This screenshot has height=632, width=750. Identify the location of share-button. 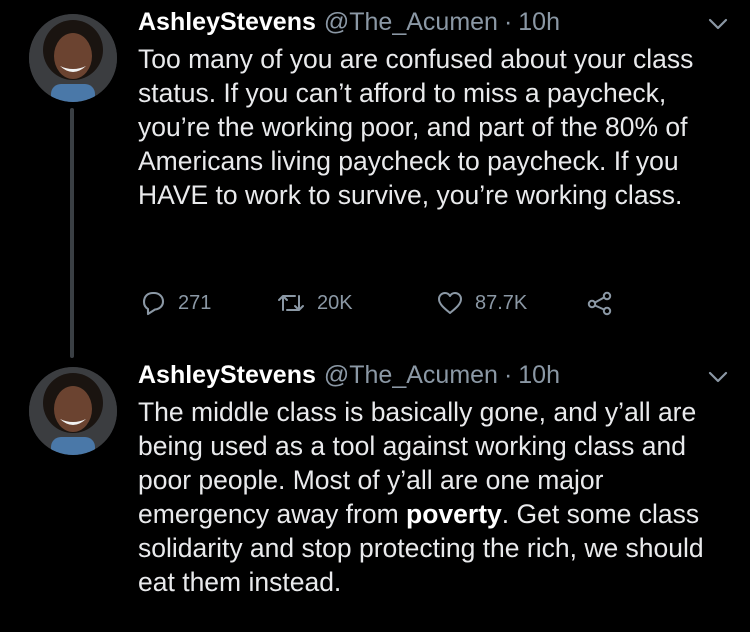
(600, 303).